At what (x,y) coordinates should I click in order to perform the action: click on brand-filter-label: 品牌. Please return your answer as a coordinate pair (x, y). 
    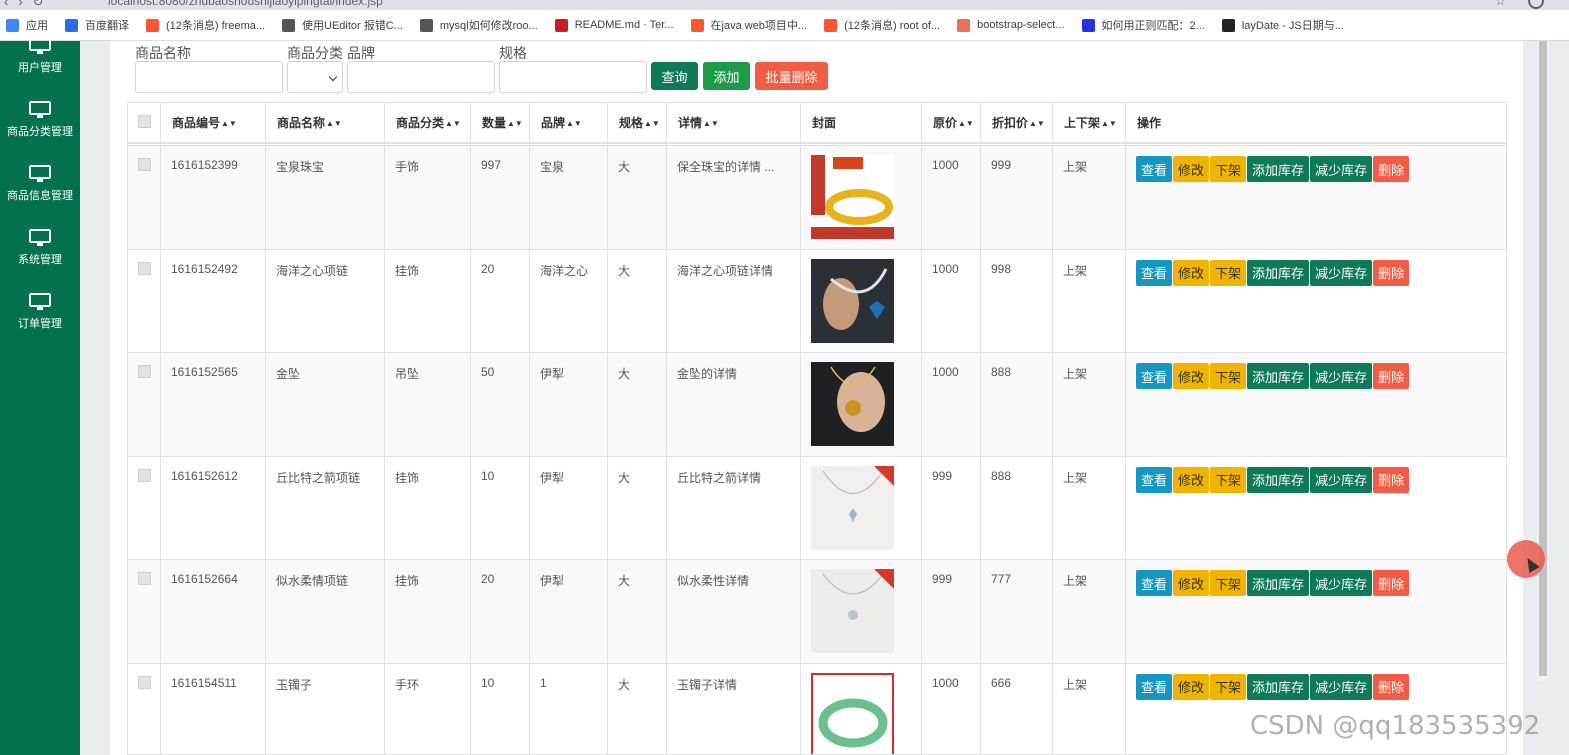
    Looking at the image, I should click on (361, 53).